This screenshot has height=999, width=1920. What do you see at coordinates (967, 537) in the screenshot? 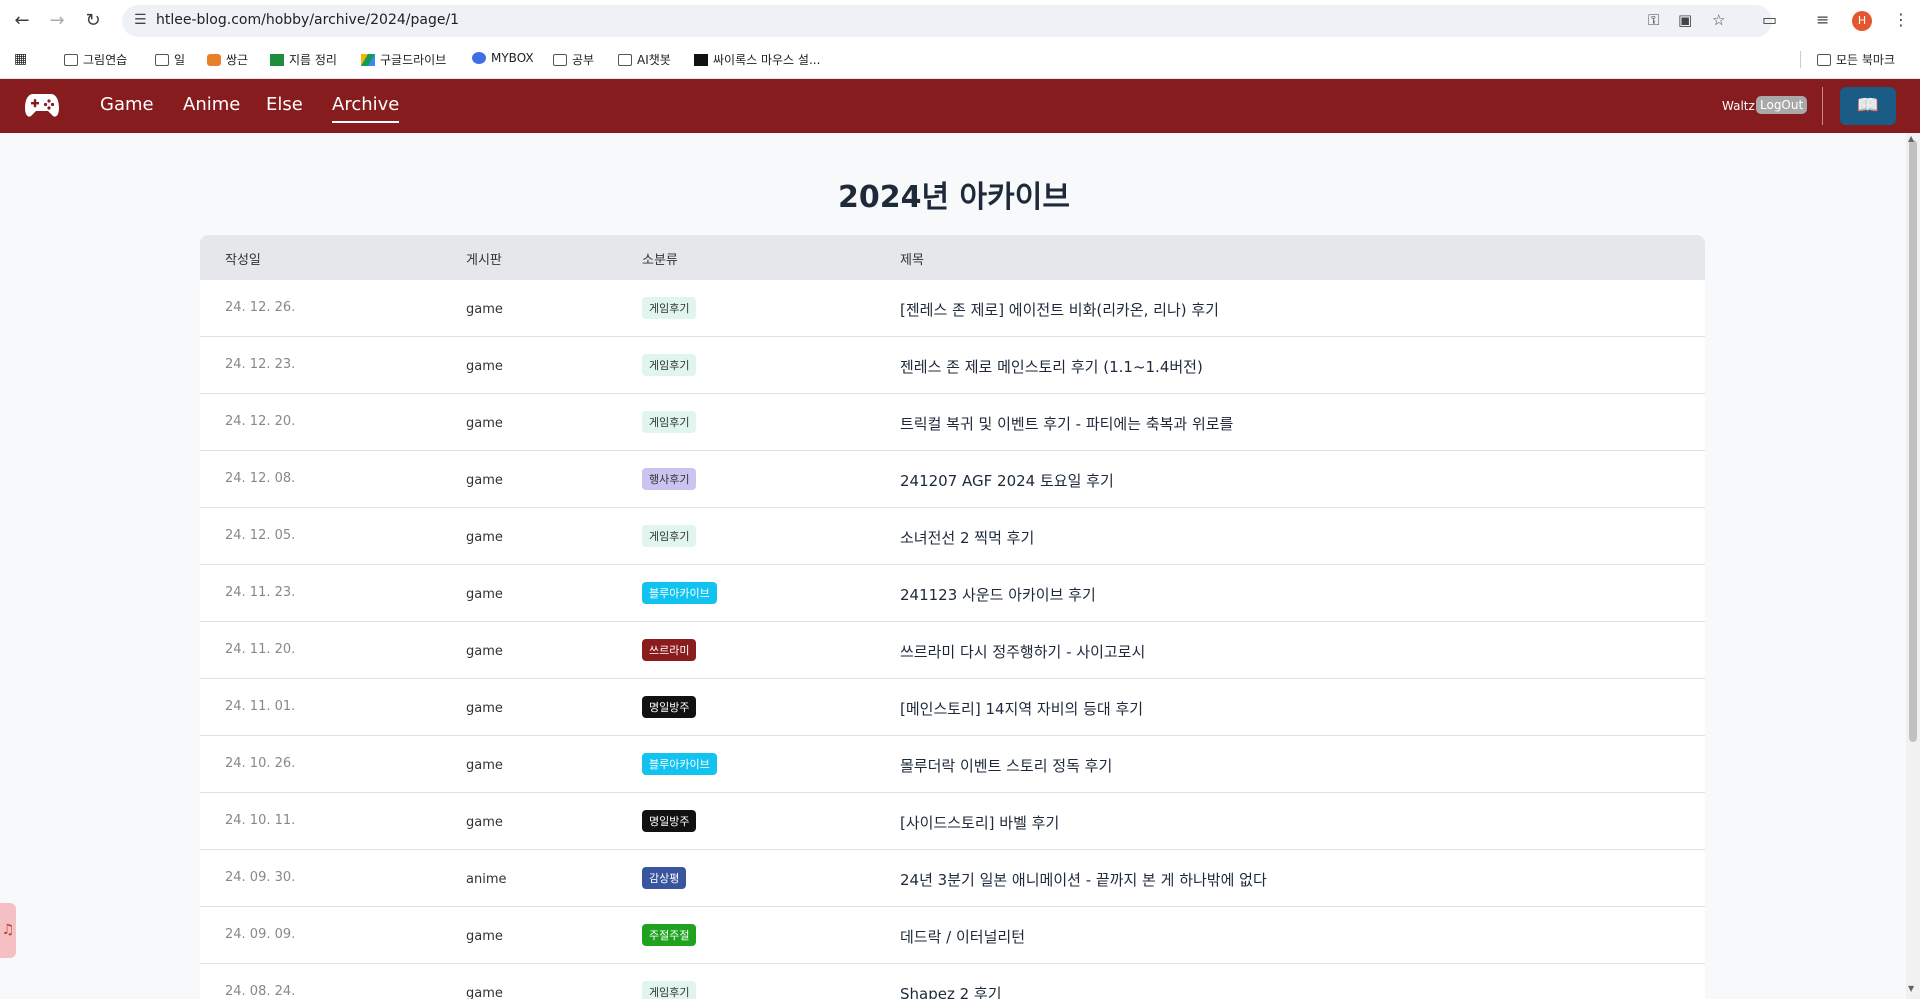
I see `post-title-link: 소녀전선 2 찍먹 후기` at bounding box center [967, 537].